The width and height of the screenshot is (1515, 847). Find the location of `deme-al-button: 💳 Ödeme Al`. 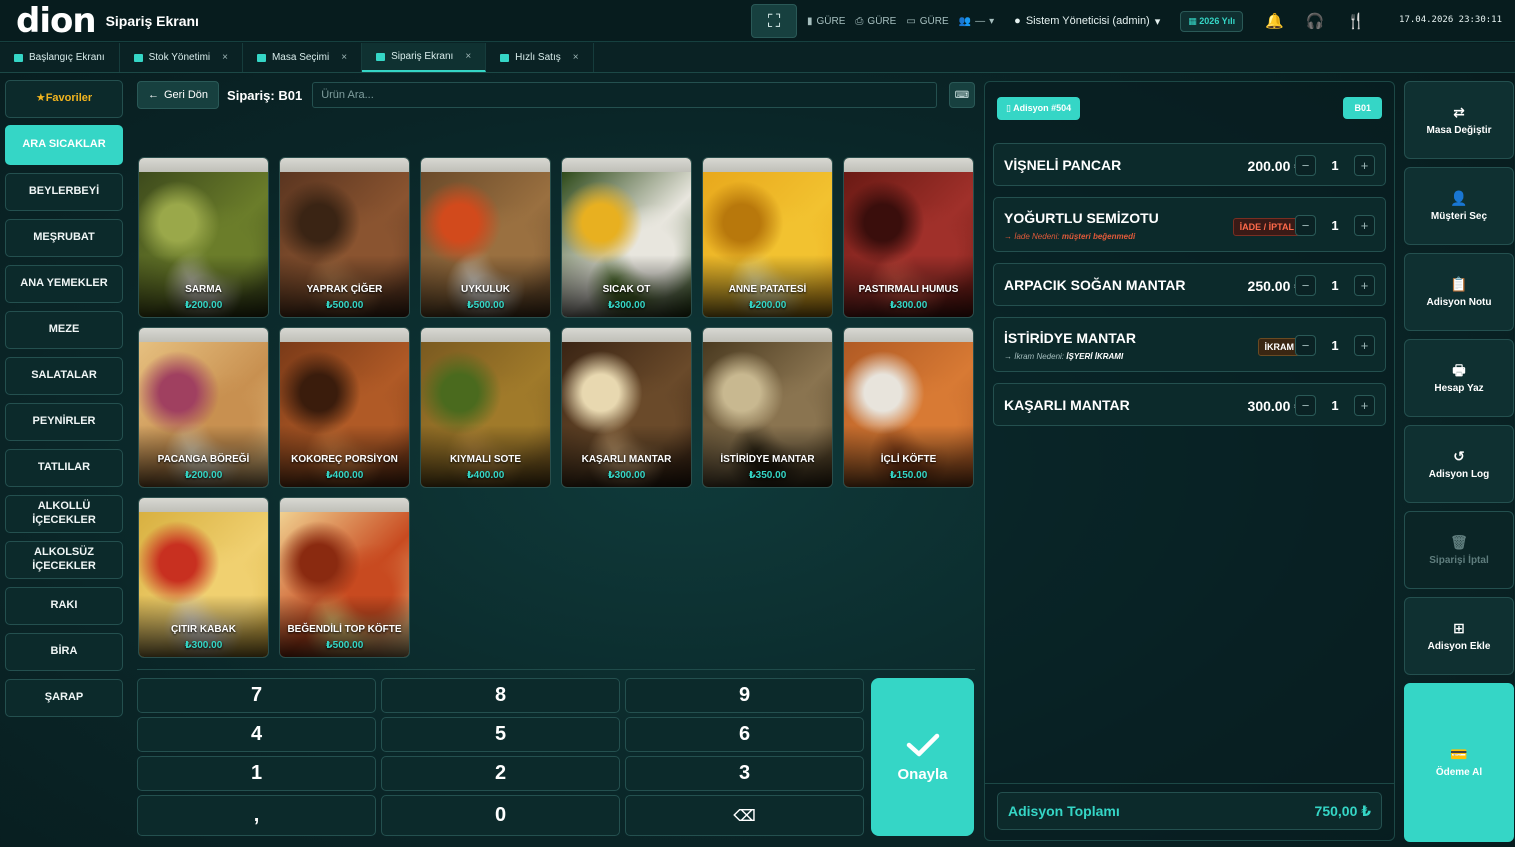

deme-al-button: 💳 Ödeme Al is located at coordinates (1459, 762).